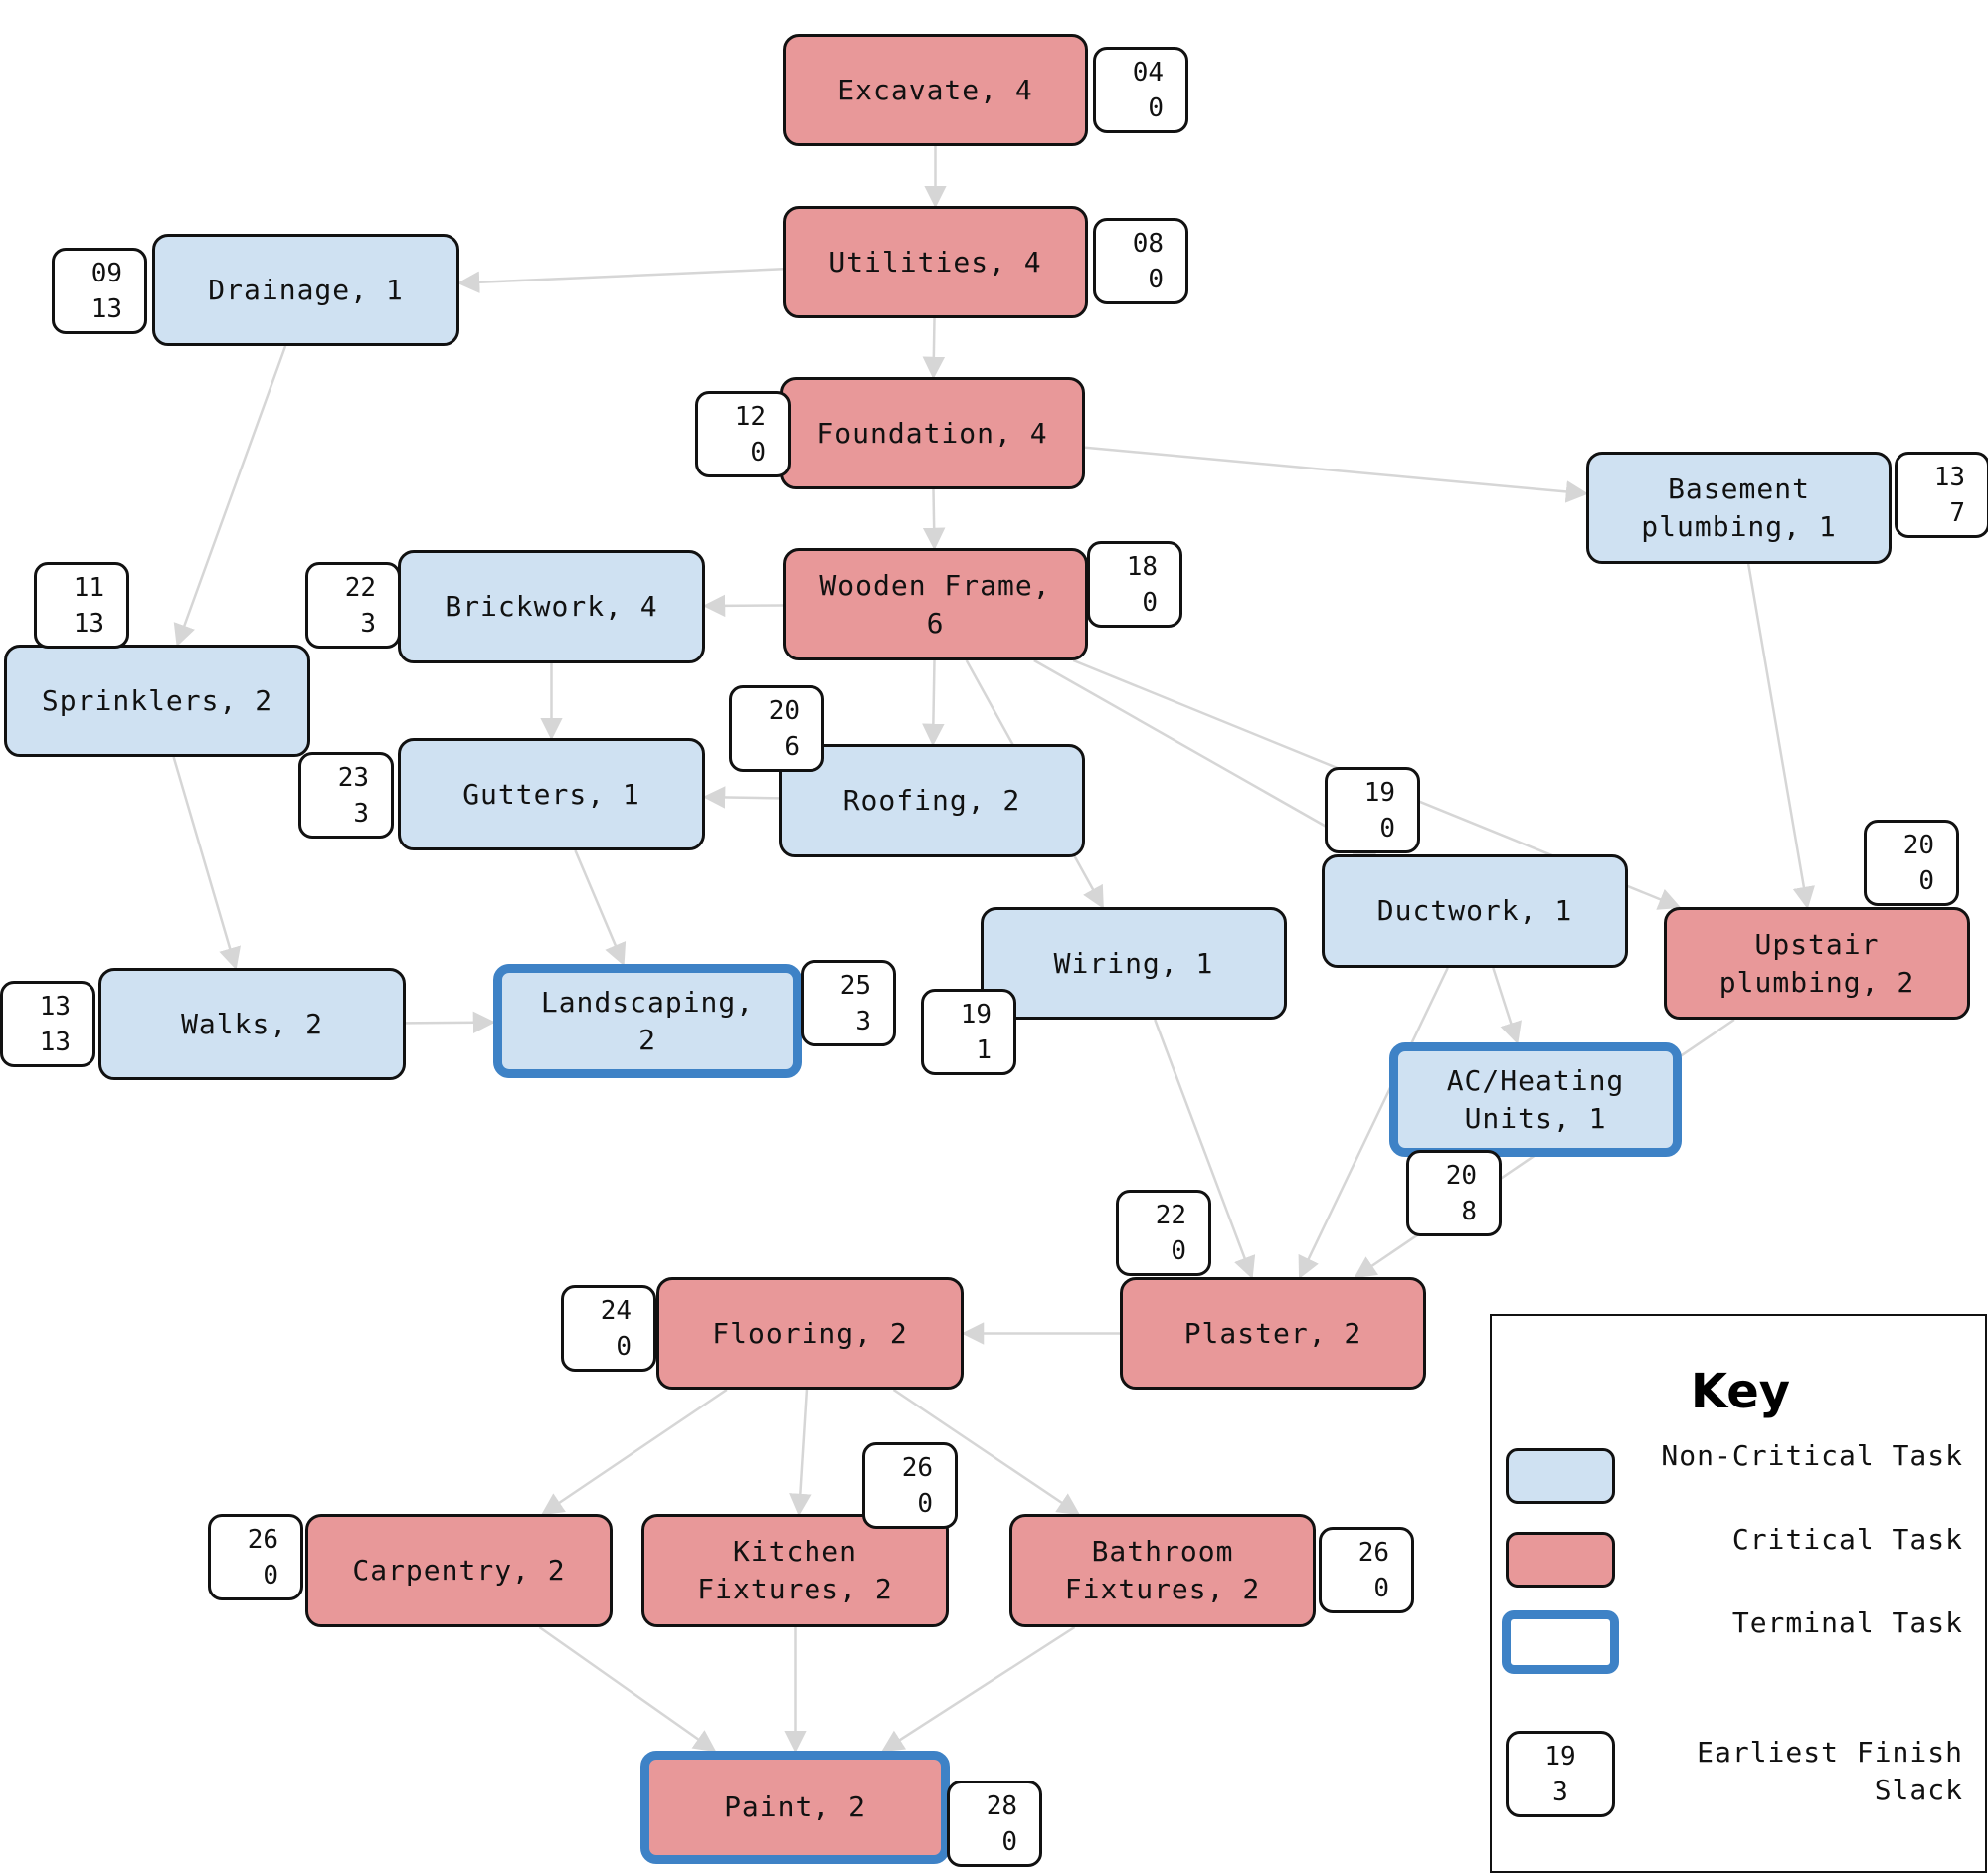 This screenshot has height=1875, width=1988. Describe the element at coordinates (620, 281) in the screenshot. I see `edge-utilities-to-drainage` at that location.